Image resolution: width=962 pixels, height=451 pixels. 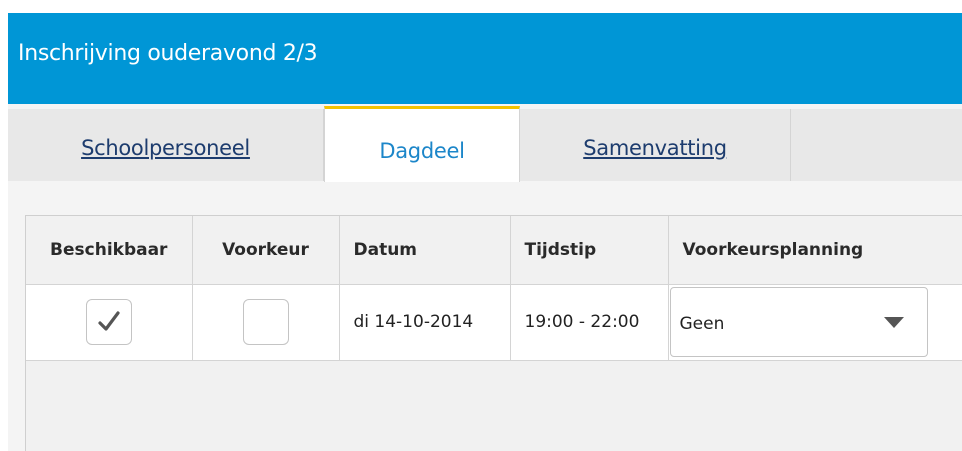 I want to click on tab-samenvatting: Samenvatting, so click(x=655, y=145).